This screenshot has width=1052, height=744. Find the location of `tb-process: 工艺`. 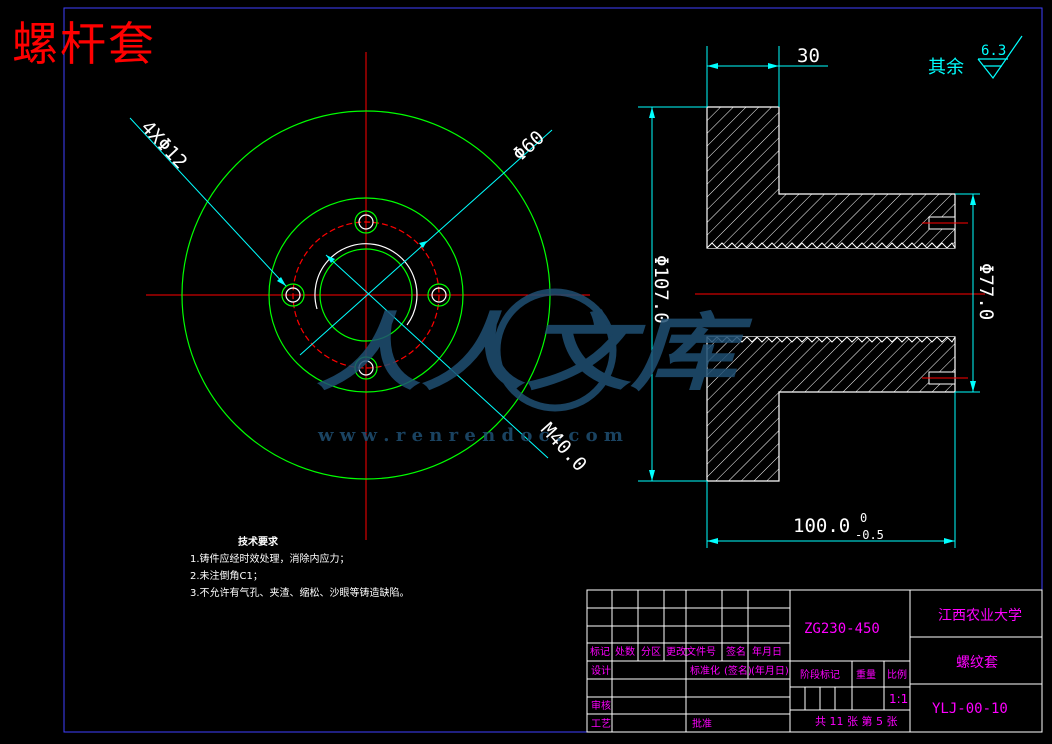

tb-process: 工艺 is located at coordinates (601, 724).